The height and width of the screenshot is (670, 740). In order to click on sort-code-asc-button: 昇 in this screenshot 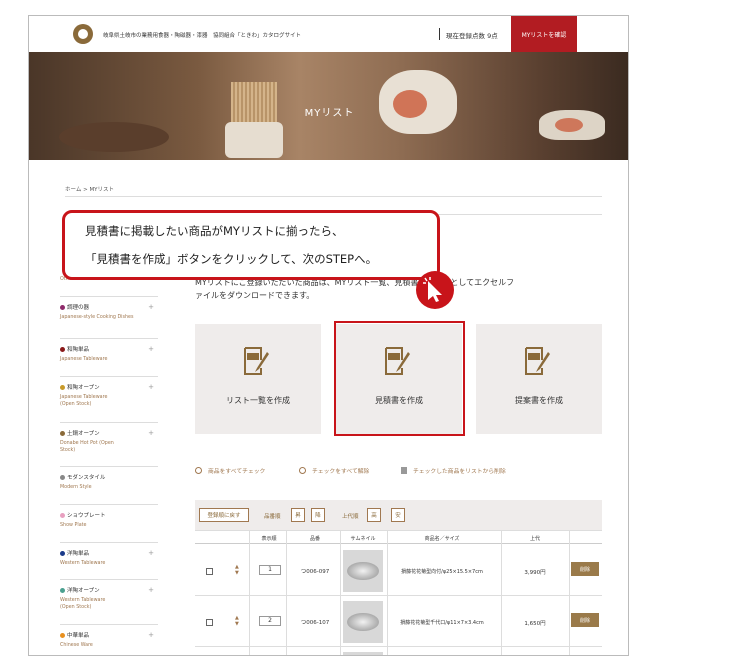, I will do `click(298, 515)`.